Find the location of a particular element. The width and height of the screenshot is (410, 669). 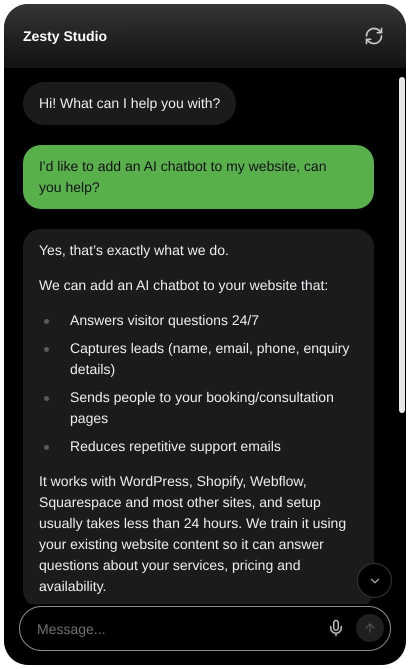

refresh-icon is located at coordinates (374, 36).